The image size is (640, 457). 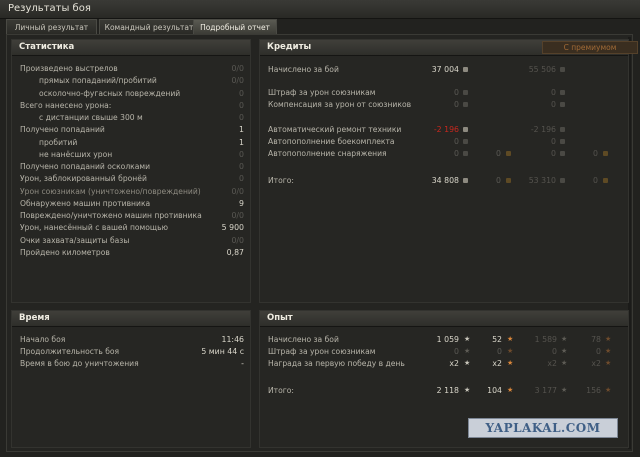 What do you see at coordinates (554, 351) in the screenshot?
I see `premium-xp-value: 0` at bounding box center [554, 351].